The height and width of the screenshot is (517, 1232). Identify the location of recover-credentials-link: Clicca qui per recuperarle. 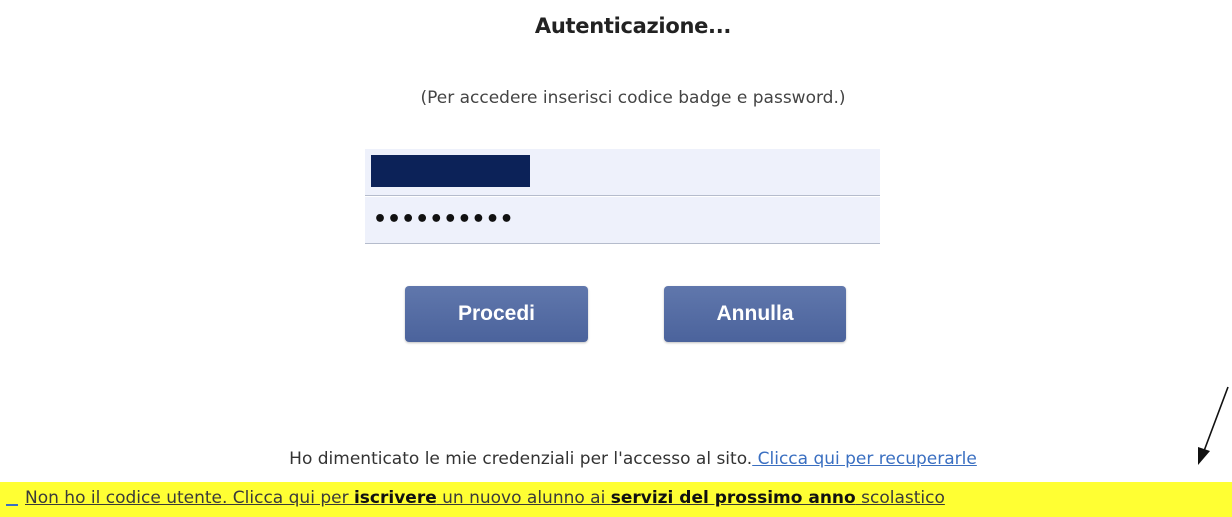
(864, 459).